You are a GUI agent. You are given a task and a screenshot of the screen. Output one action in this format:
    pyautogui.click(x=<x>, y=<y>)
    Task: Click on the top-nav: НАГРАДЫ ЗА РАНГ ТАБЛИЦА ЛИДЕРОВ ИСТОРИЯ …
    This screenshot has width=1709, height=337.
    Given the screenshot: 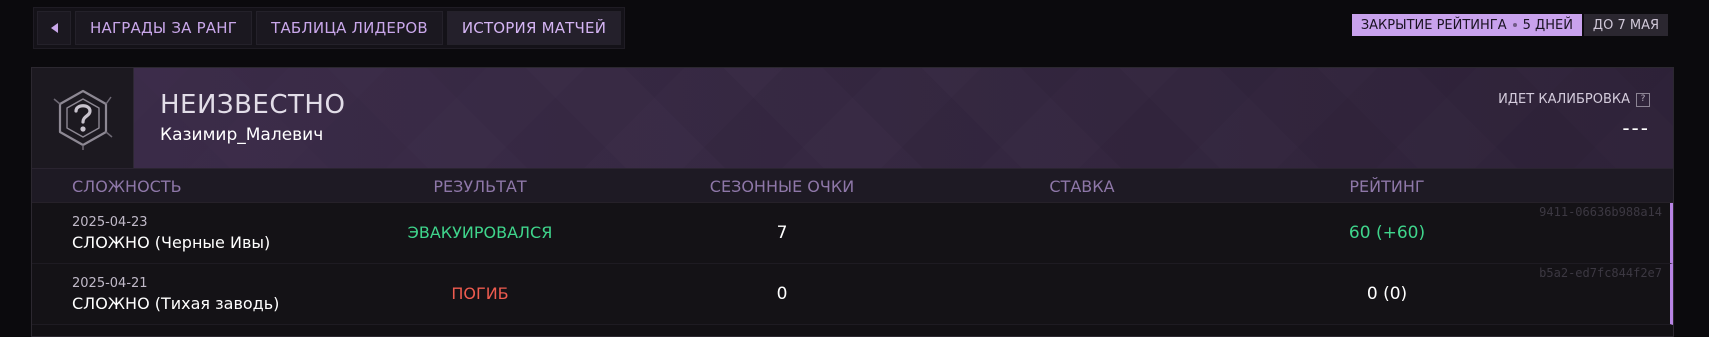 What is the action you would take?
    pyautogui.click(x=329, y=28)
    